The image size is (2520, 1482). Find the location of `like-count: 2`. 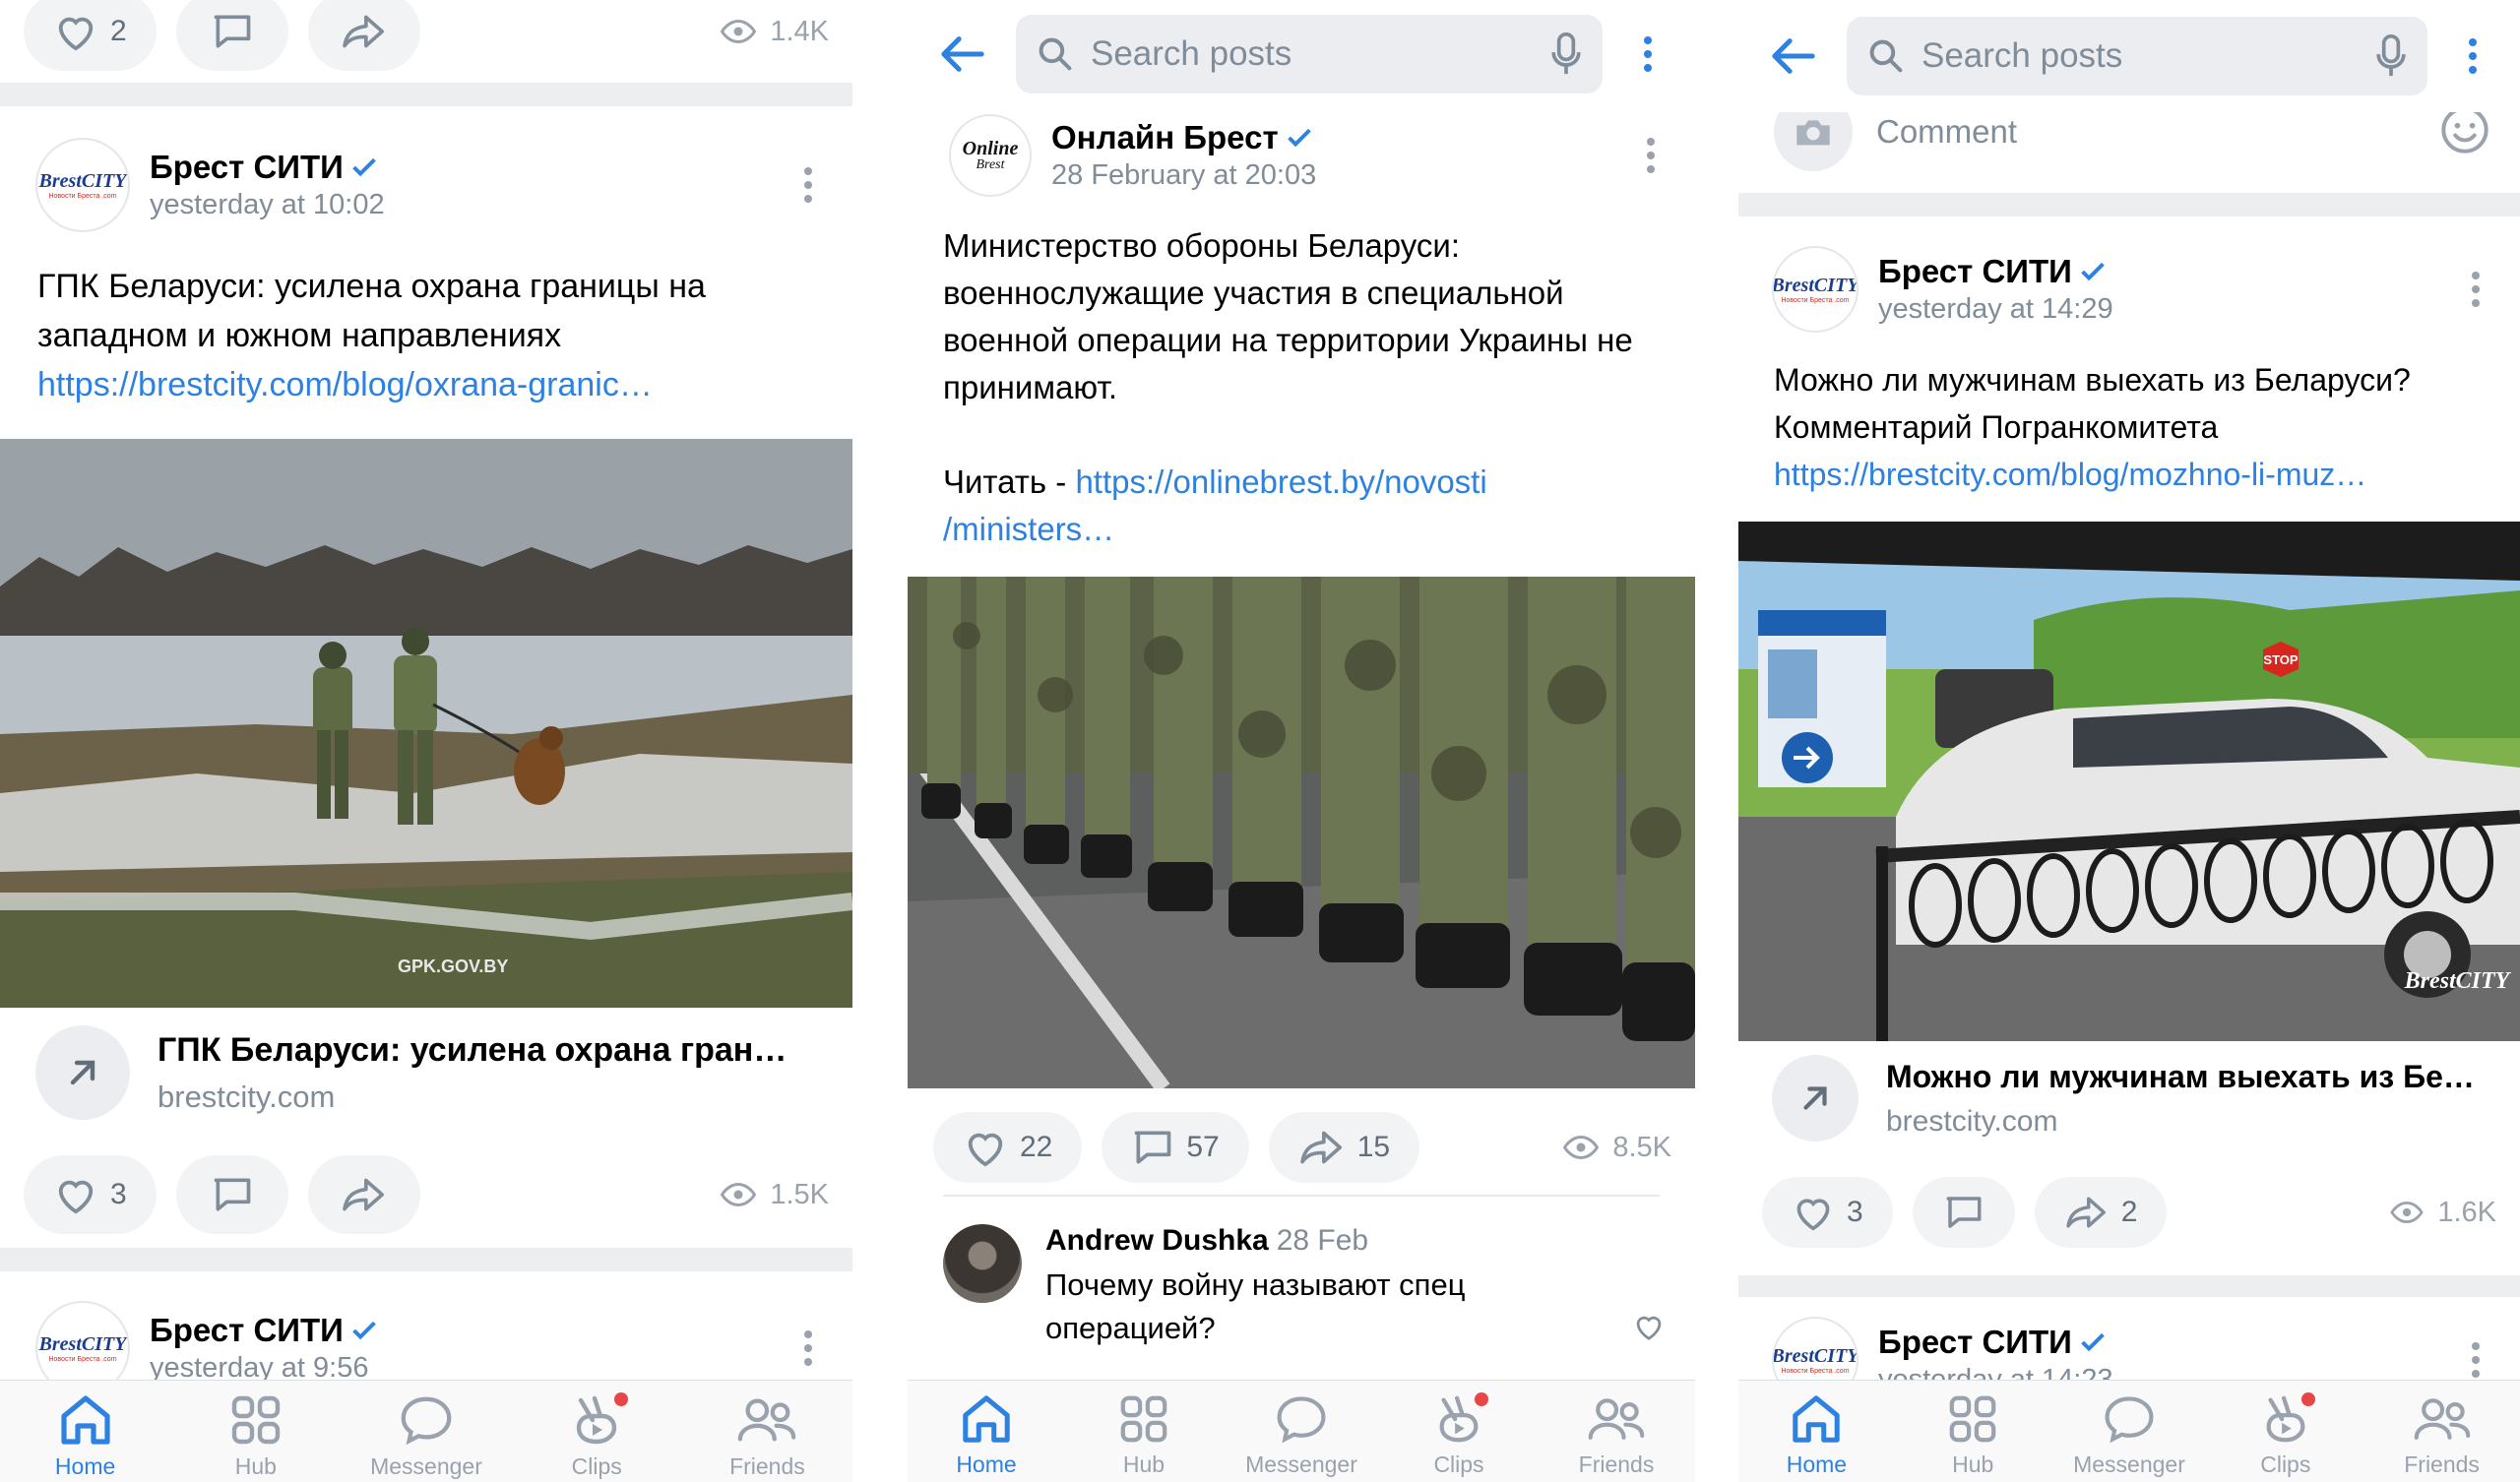

like-count: 2 is located at coordinates (118, 31).